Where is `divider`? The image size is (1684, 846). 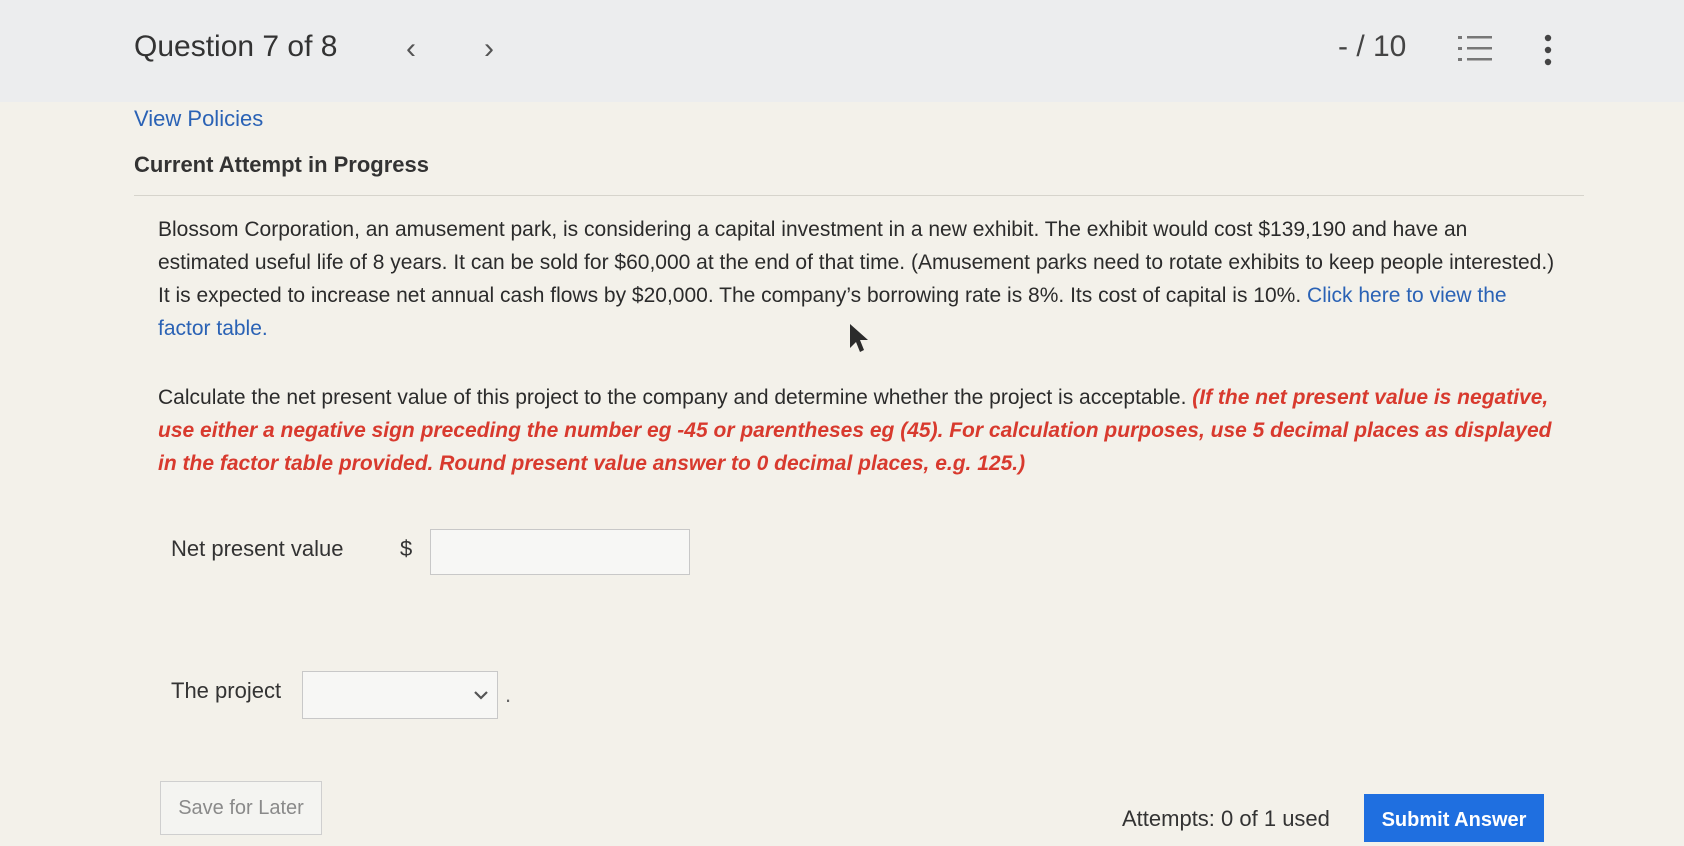 divider is located at coordinates (859, 195).